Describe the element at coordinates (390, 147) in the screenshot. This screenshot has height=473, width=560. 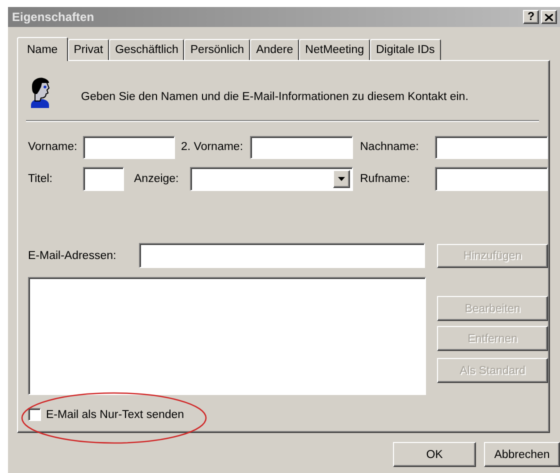
I see `field-label: Nachname:` at that location.